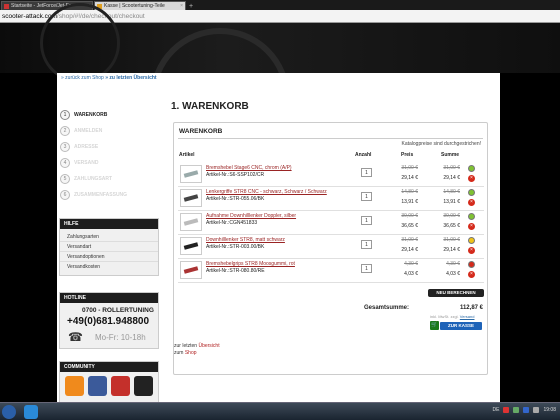 The width and height of the screenshot is (560, 420). What do you see at coordinates (75, 337) in the screenshot?
I see `phone-icon: ☎` at bounding box center [75, 337].